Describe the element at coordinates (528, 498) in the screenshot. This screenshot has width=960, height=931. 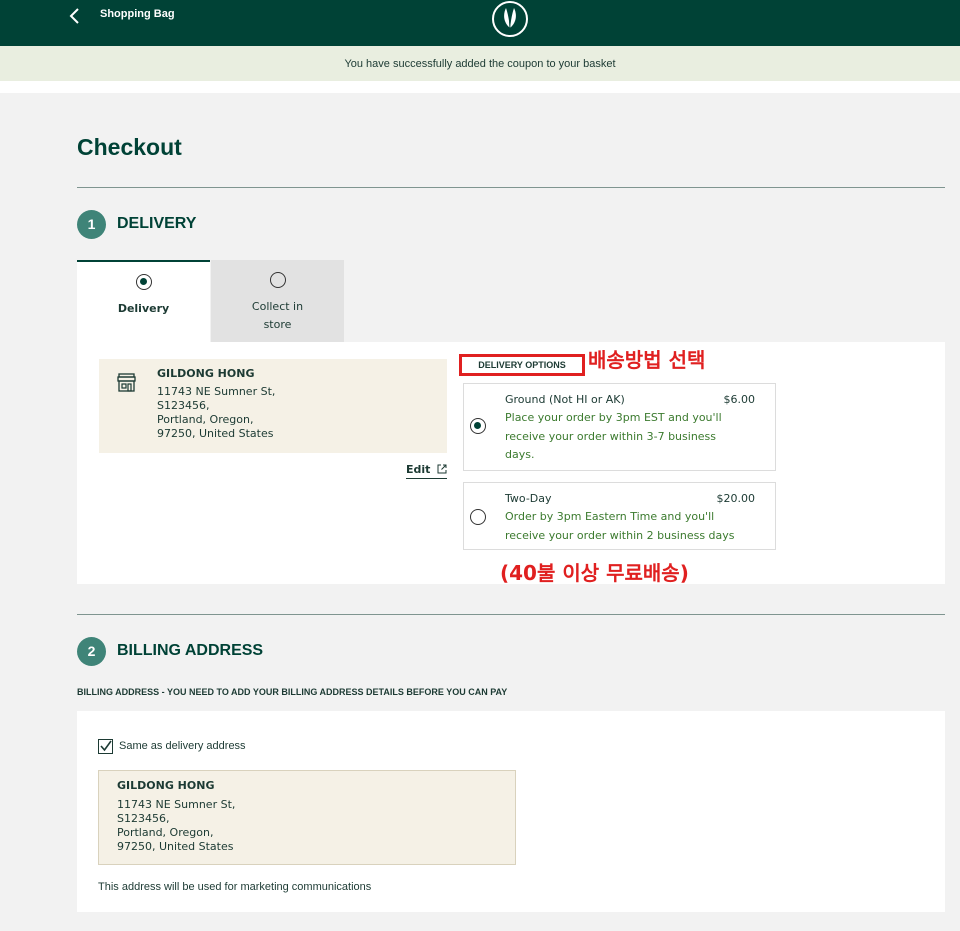
I see `option-two-day-name: Two-Day` at that location.